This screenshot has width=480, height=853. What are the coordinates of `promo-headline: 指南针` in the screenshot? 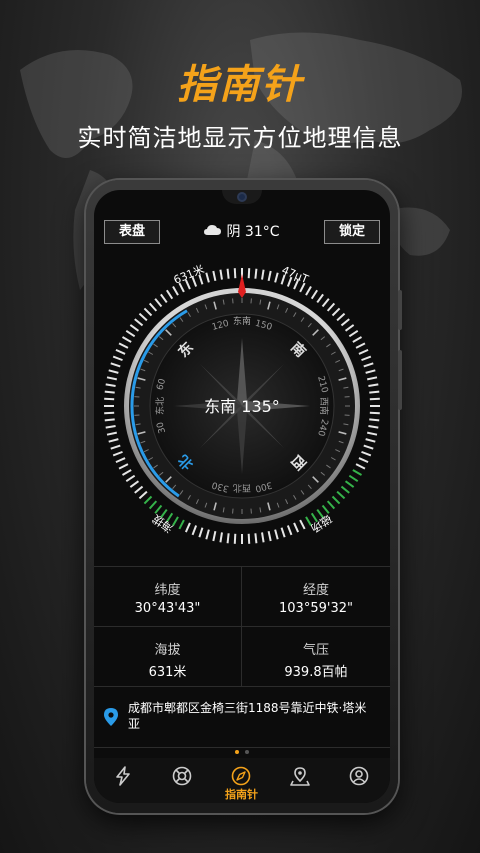 It's located at (240, 85).